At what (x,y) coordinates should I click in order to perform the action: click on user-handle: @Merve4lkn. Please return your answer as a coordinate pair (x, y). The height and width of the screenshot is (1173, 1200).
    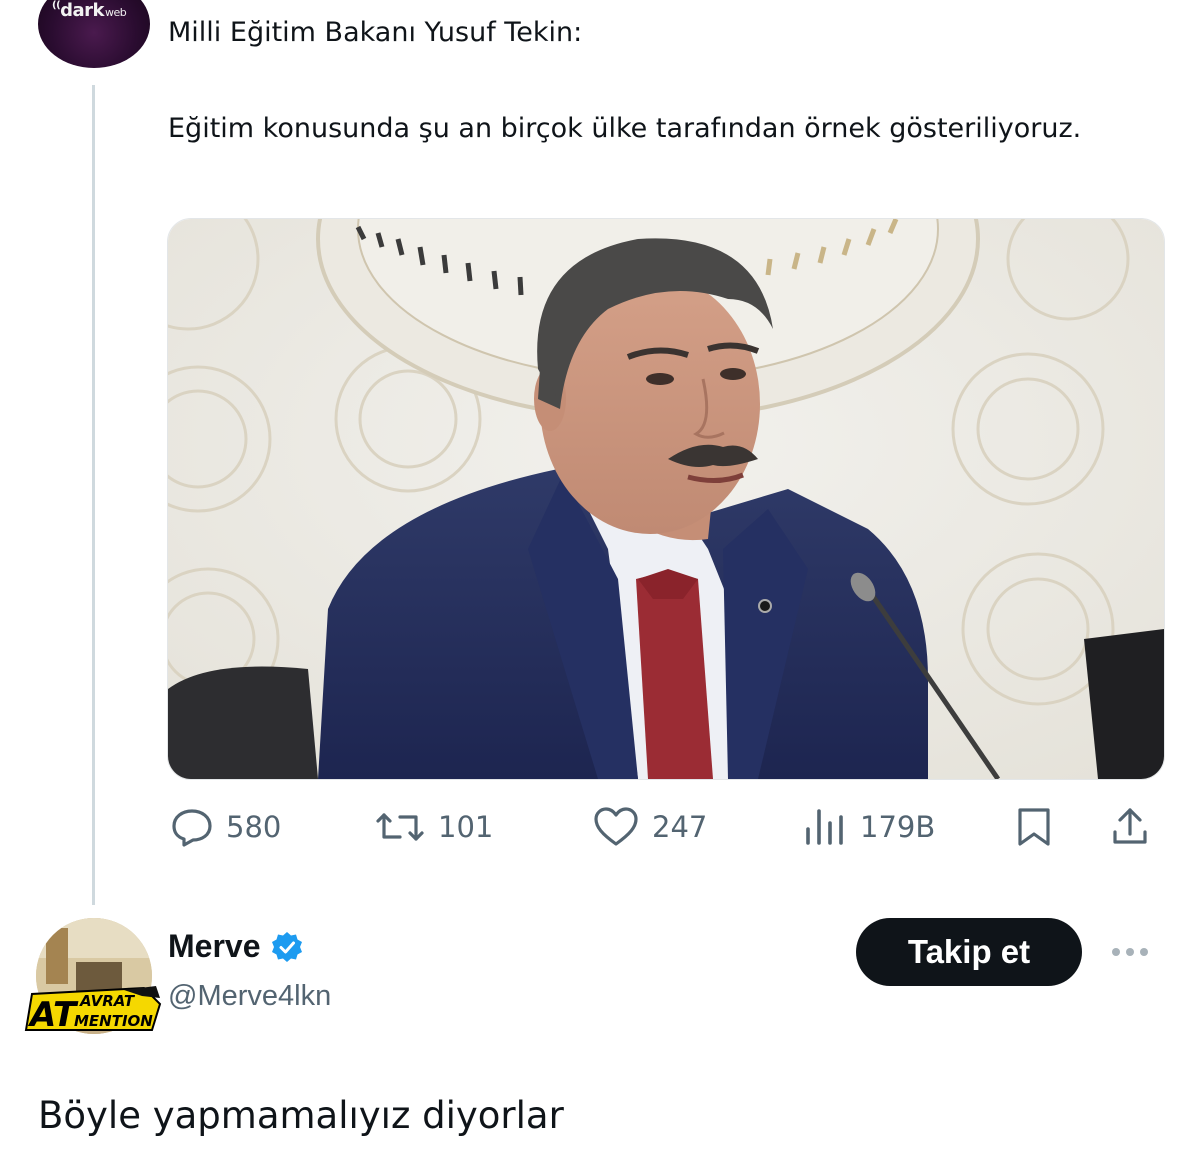
    Looking at the image, I should click on (249, 996).